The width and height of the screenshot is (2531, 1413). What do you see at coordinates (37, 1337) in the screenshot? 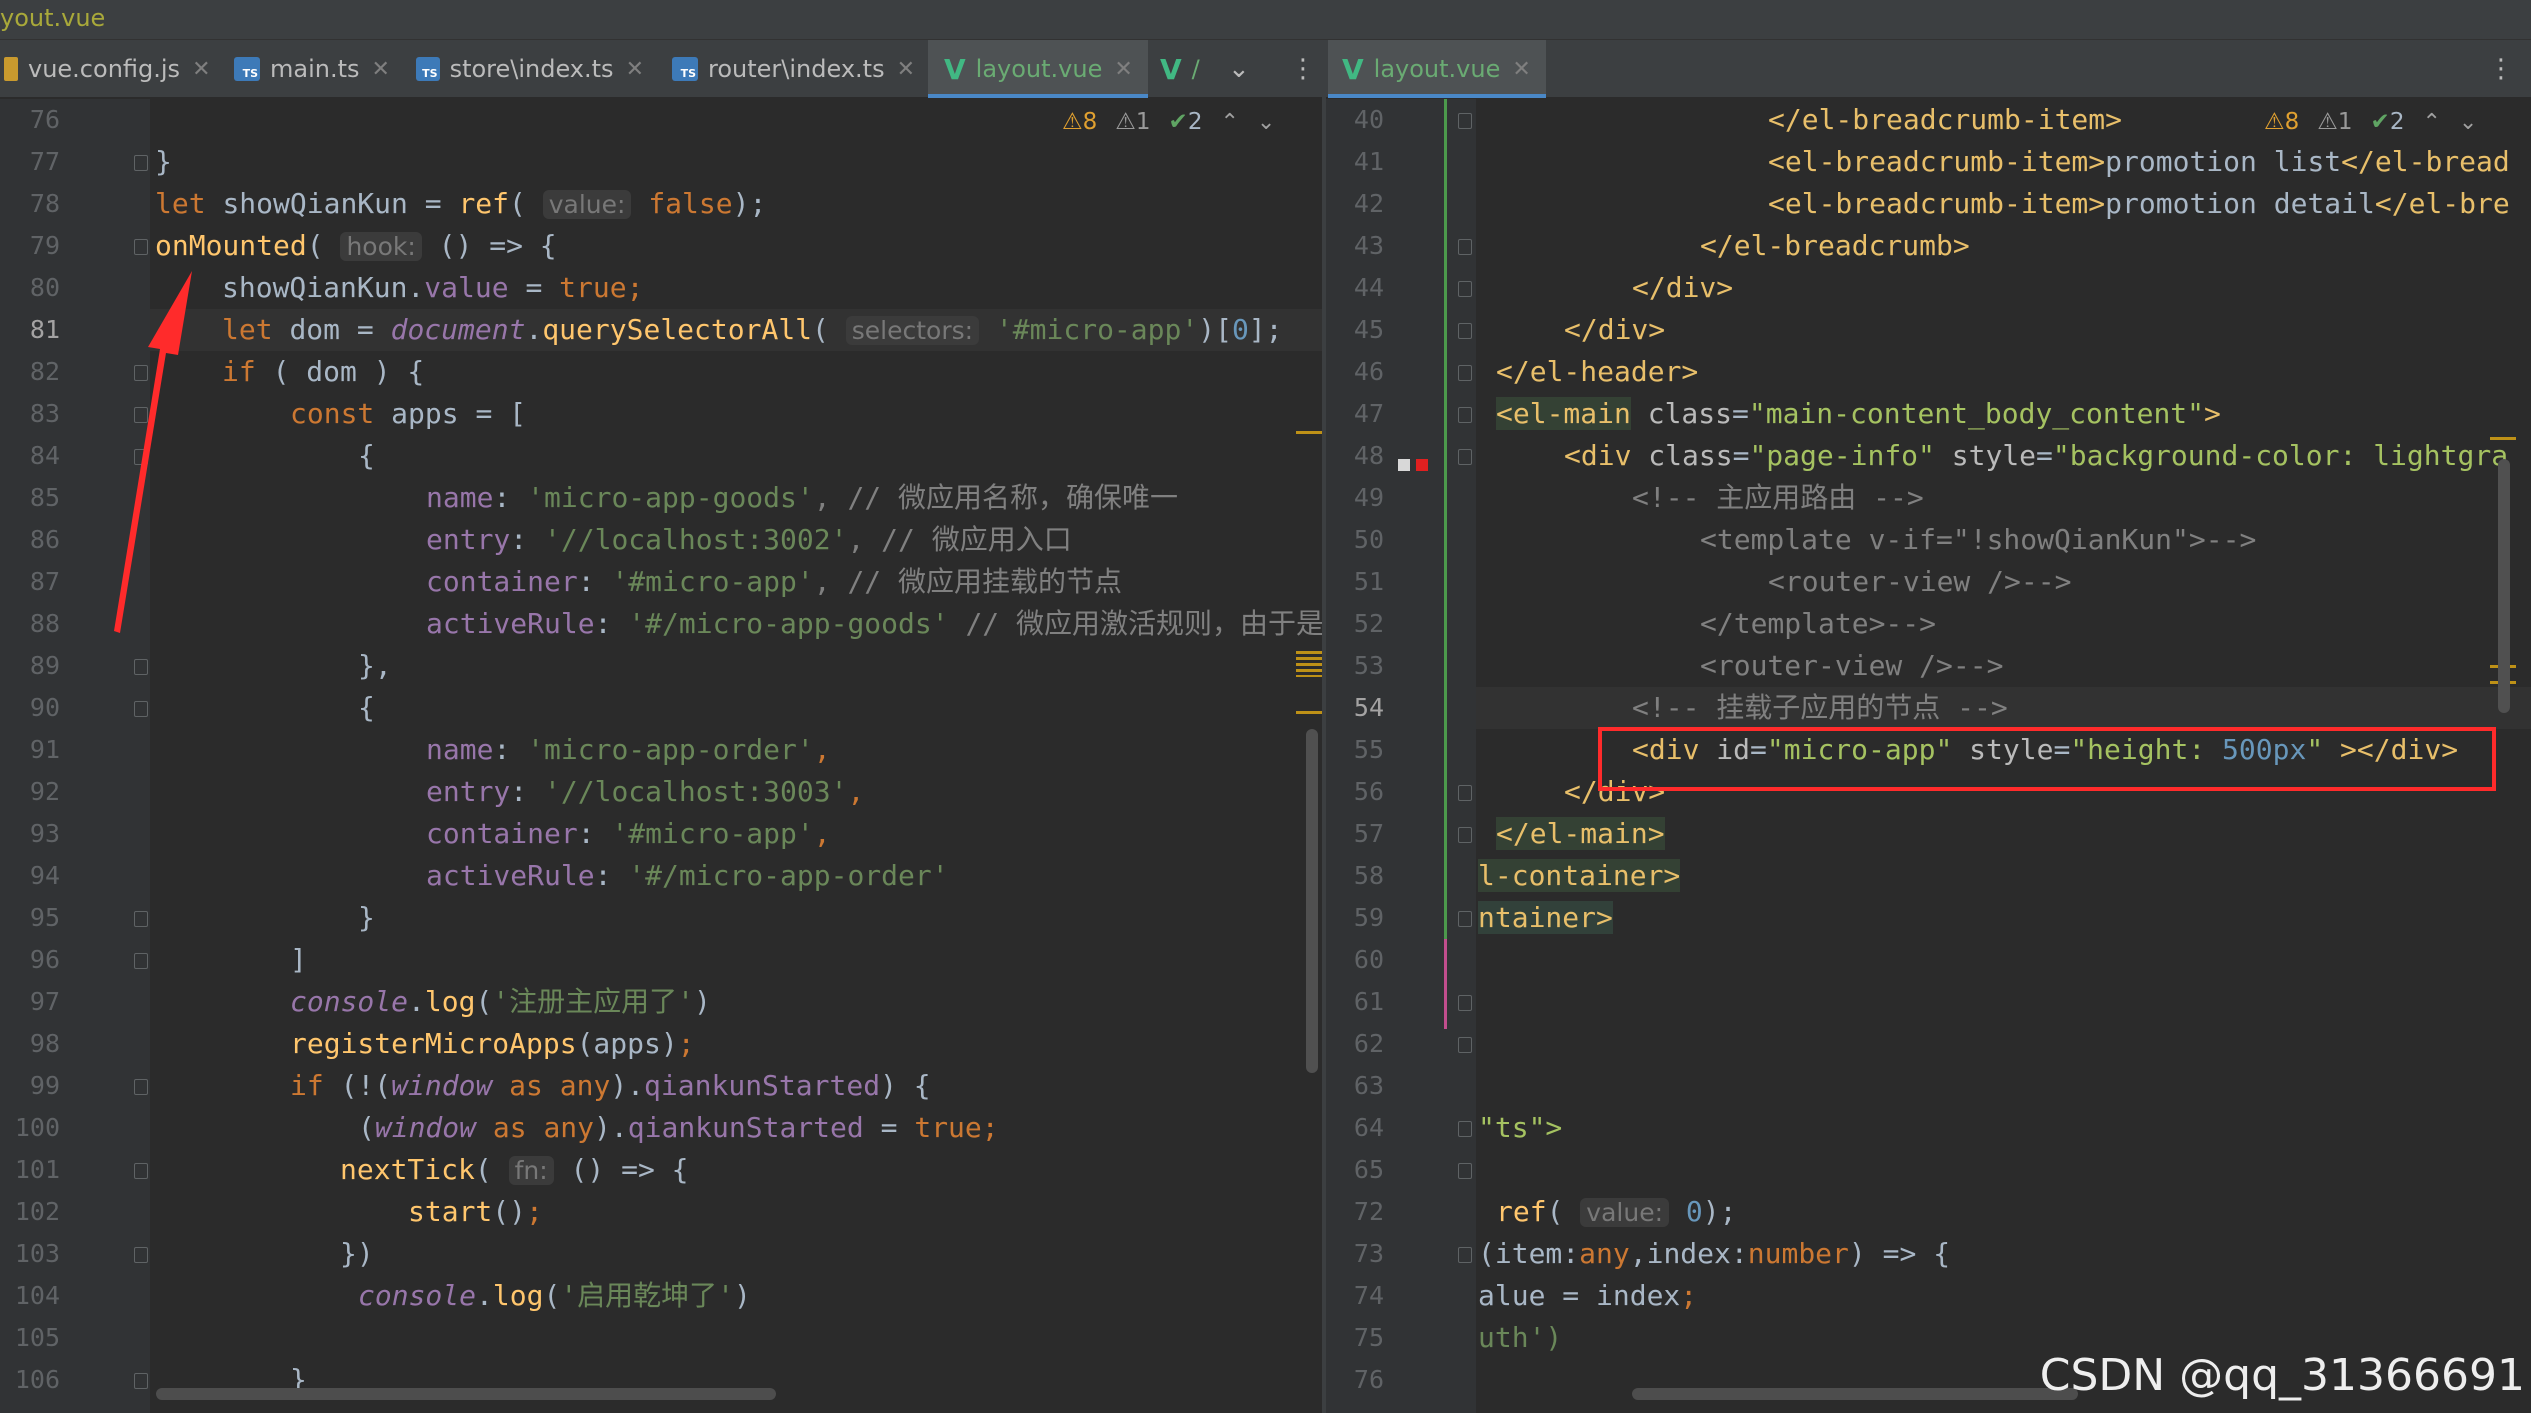
I see `line-number: 105` at bounding box center [37, 1337].